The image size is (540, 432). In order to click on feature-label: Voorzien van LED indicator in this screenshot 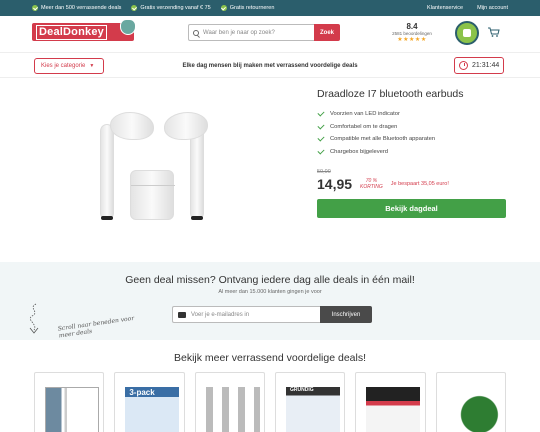, I will do `click(365, 114)`.